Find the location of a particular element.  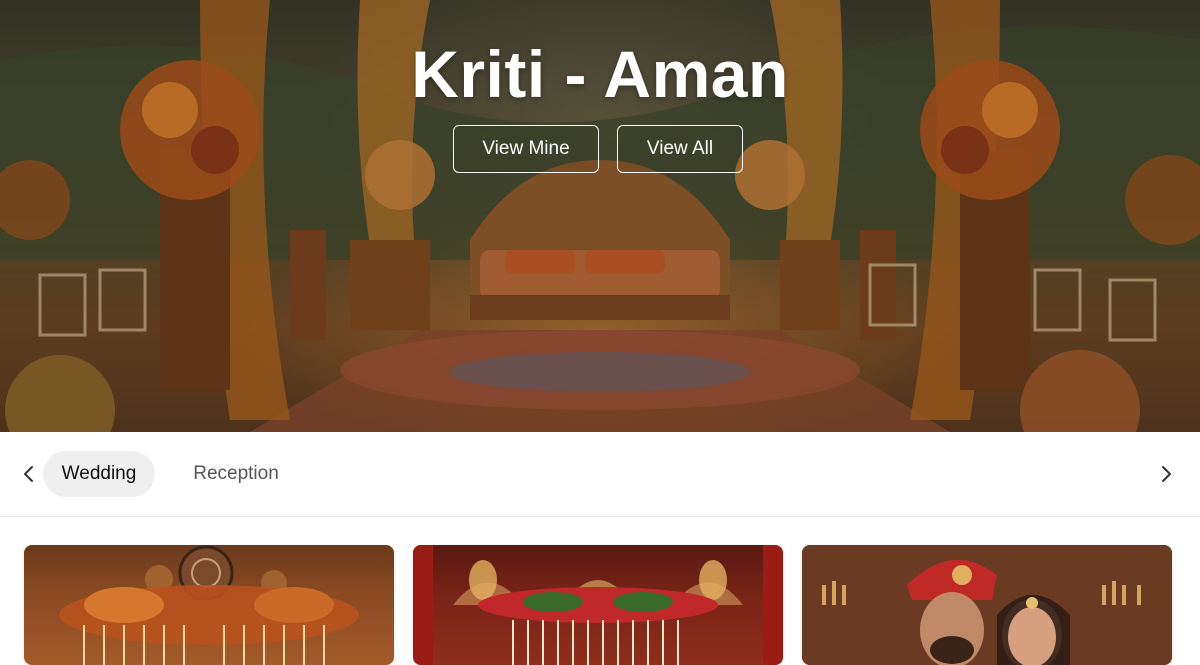

red-floral-stage-chandeliers-image is located at coordinates (598, 605).